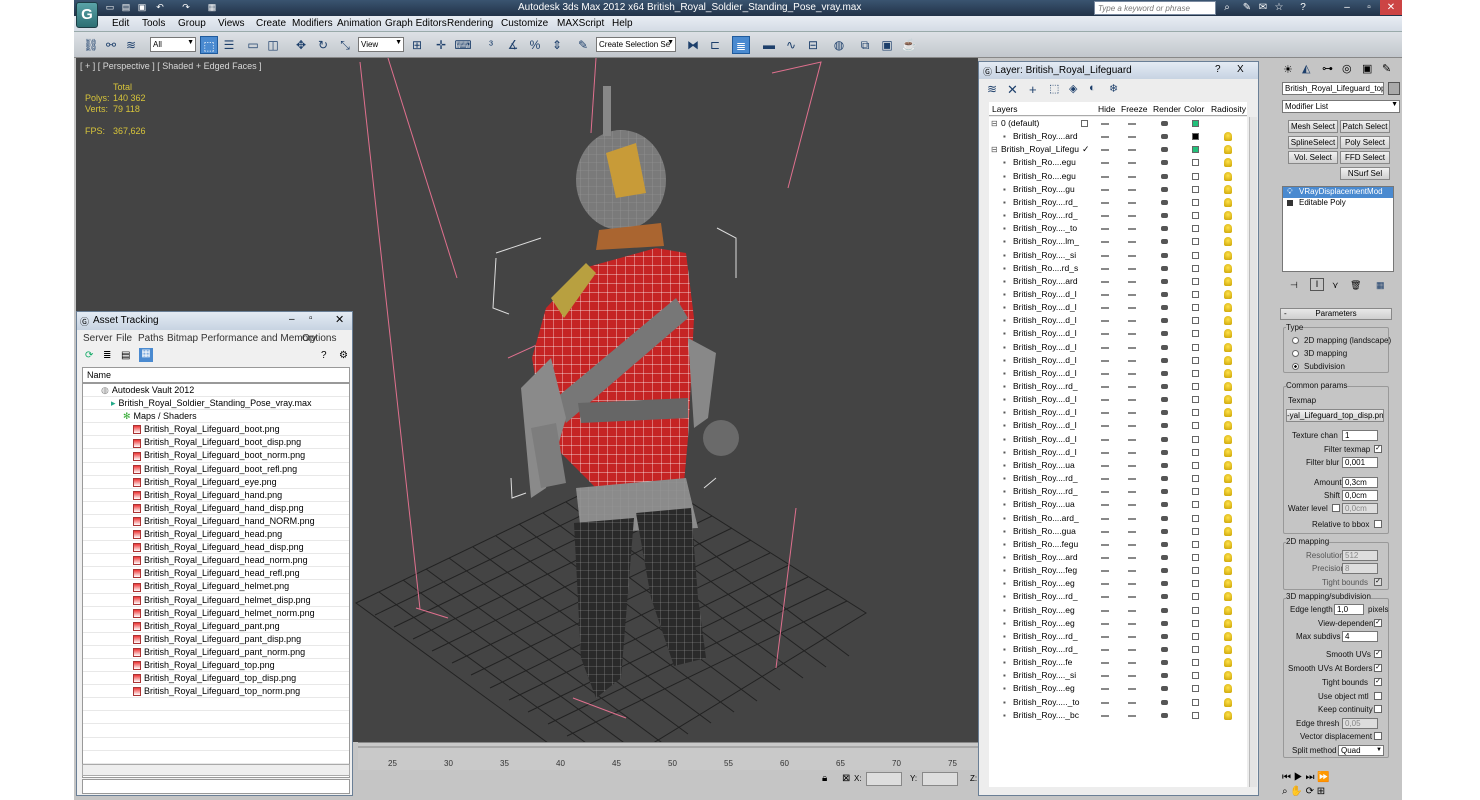  I want to click on asset-file-row: British_Royal_Lifeguard_eye.png, so click(216, 482).